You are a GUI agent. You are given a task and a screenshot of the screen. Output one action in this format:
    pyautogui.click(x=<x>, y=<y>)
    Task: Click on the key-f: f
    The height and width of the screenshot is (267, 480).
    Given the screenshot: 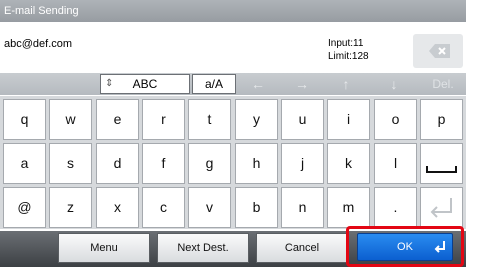 What is the action you would take?
    pyautogui.click(x=163, y=163)
    